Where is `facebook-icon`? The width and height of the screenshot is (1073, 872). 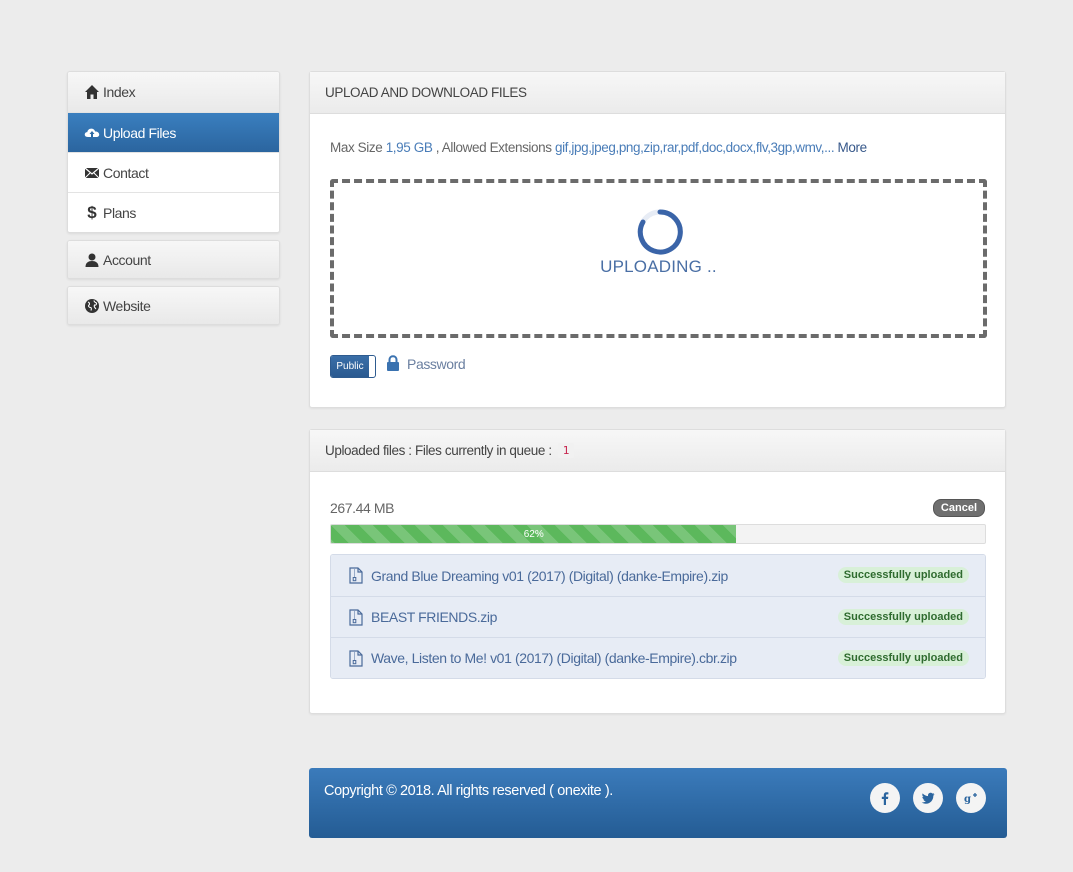 facebook-icon is located at coordinates (885, 798).